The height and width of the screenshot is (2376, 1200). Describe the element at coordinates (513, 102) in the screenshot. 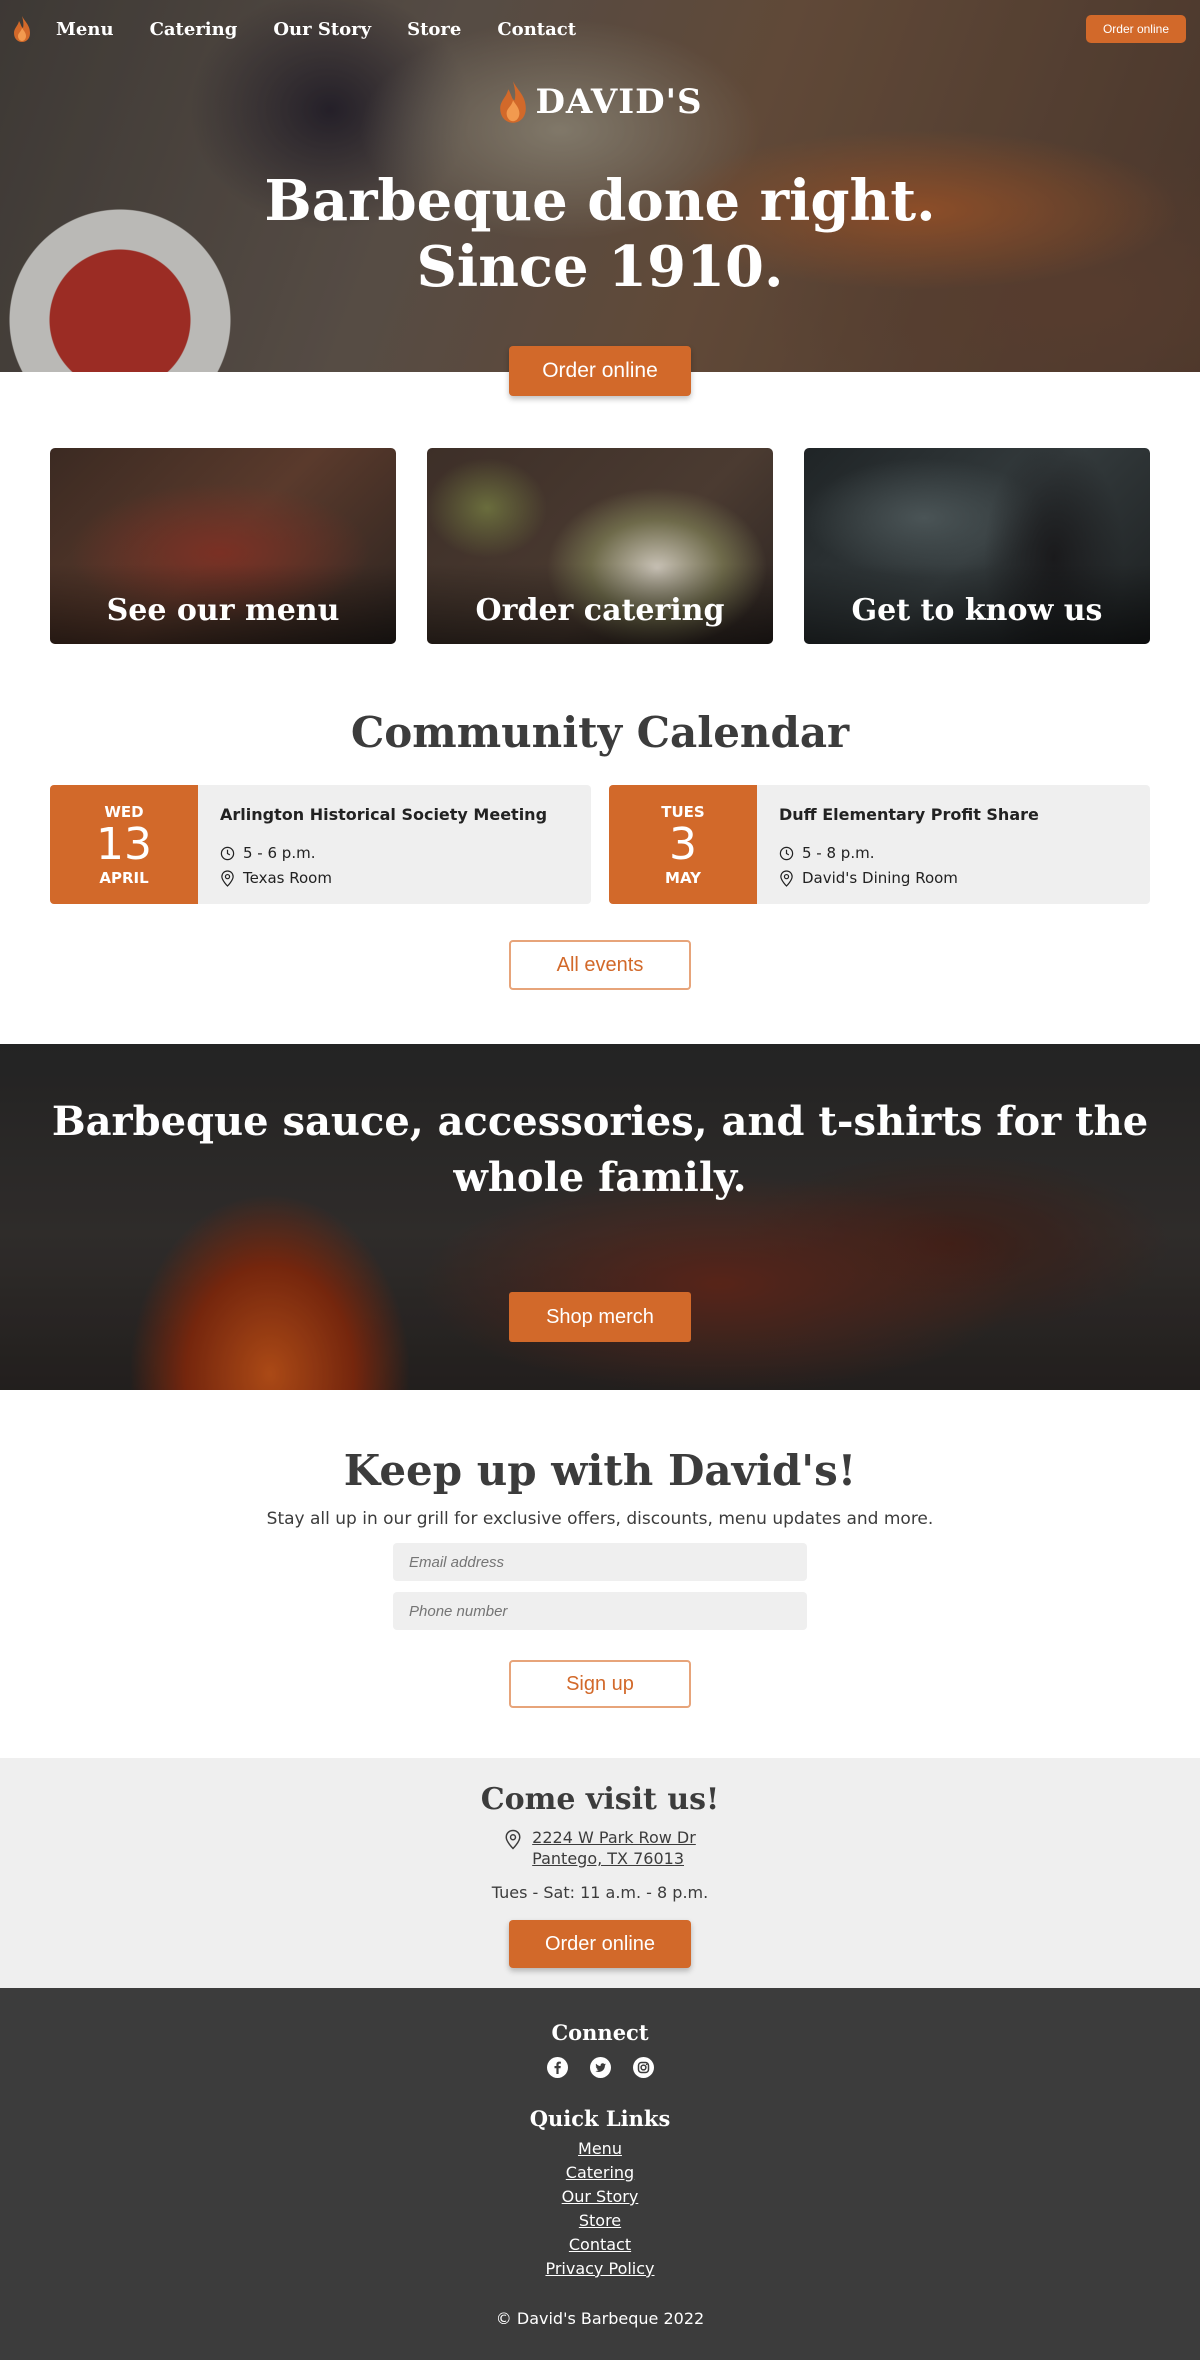

I see `flame-icon` at that location.